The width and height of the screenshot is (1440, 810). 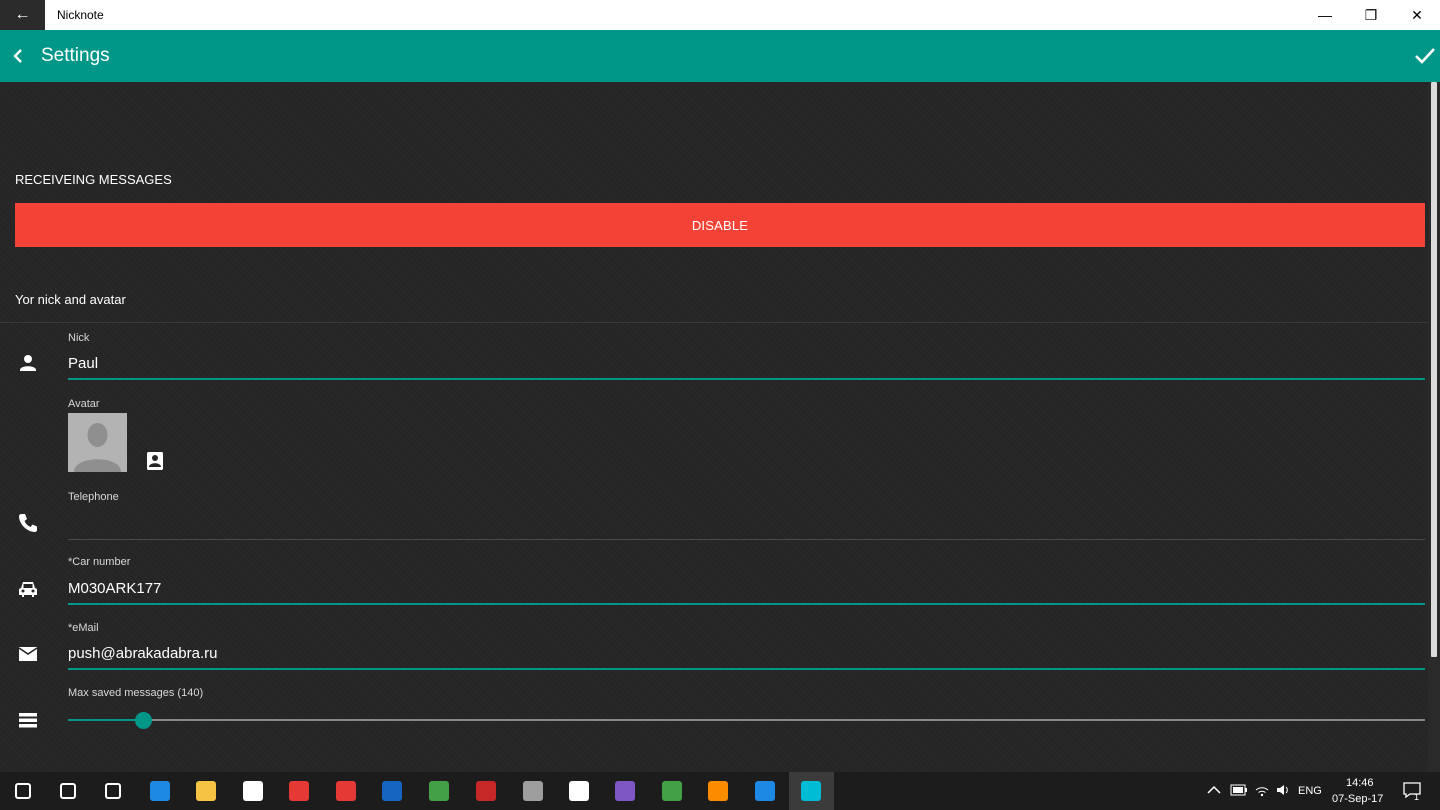 I want to click on xdk-icon-glyph, so click(x=765, y=791).